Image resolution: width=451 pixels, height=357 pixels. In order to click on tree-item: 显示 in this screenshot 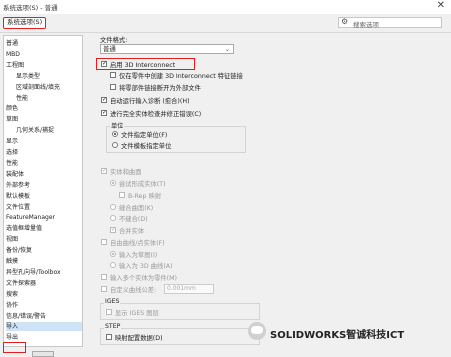, I will do `click(44, 141)`.